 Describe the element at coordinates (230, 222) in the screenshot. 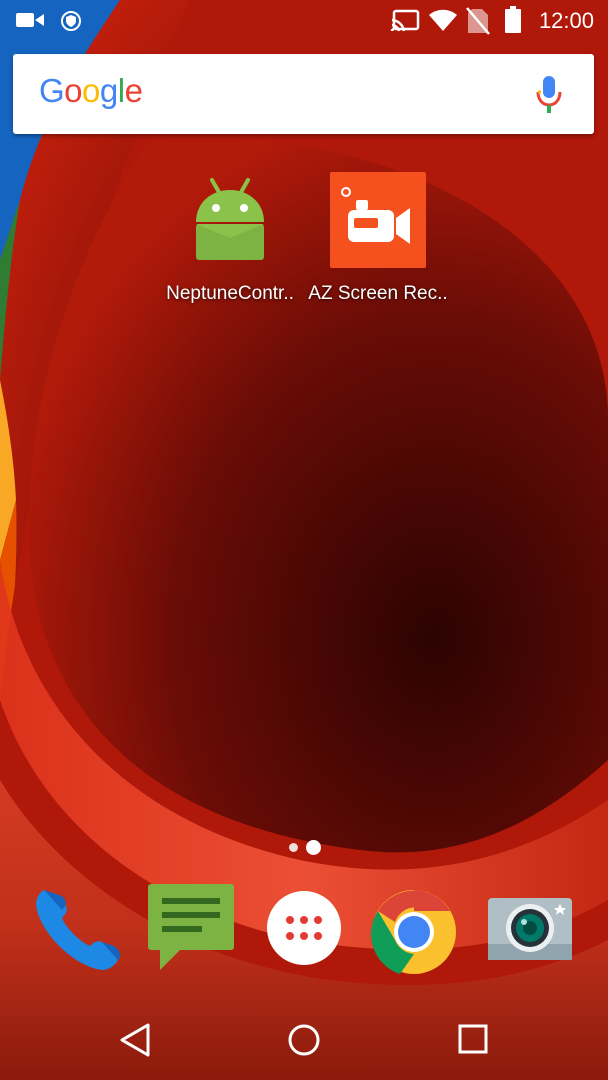

I see `android-icon` at that location.